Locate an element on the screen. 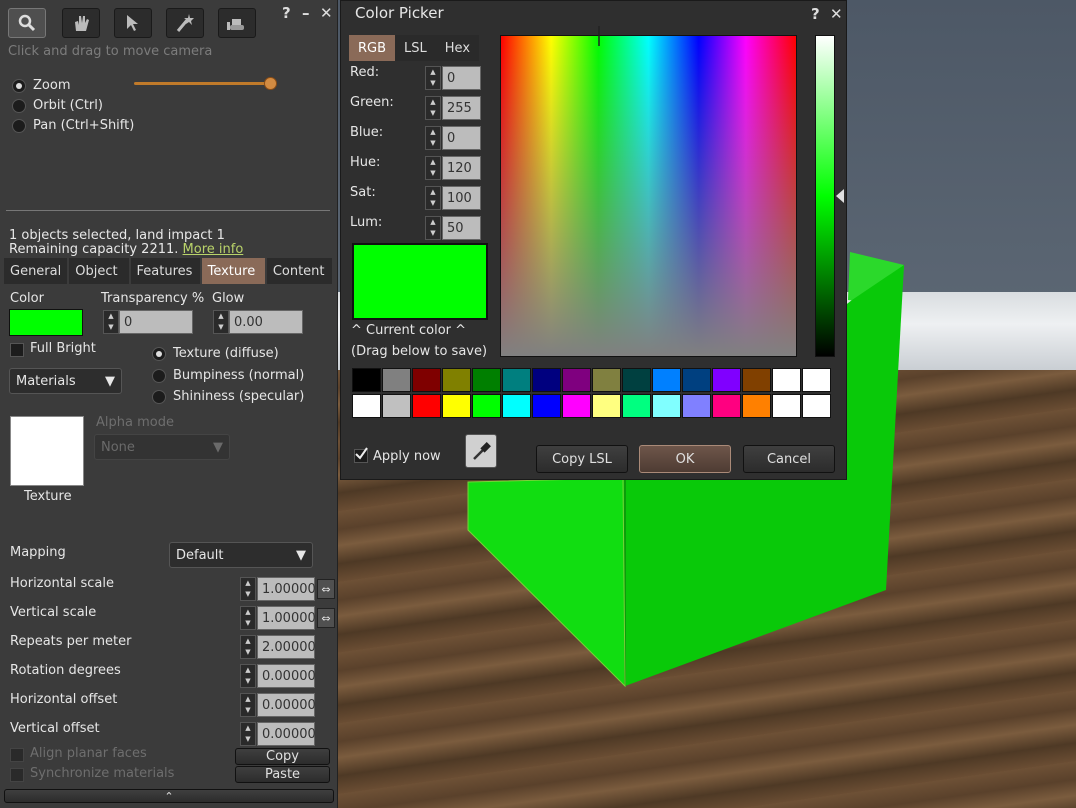  focus-tool-button is located at coordinates (27, 23).